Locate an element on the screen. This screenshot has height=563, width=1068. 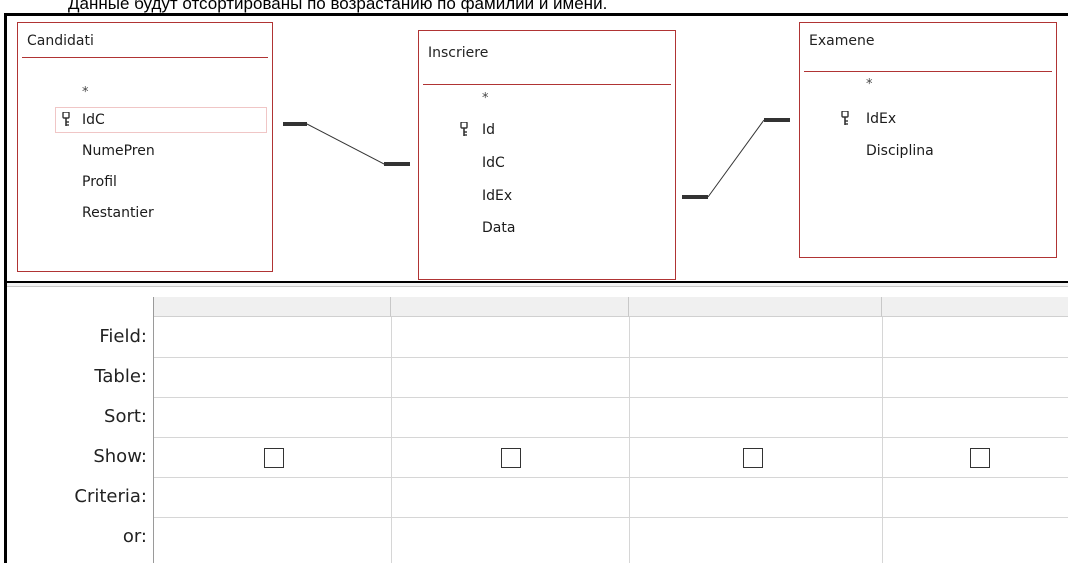
rel-candidati-inscriere-line is located at coordinates (345, 144).